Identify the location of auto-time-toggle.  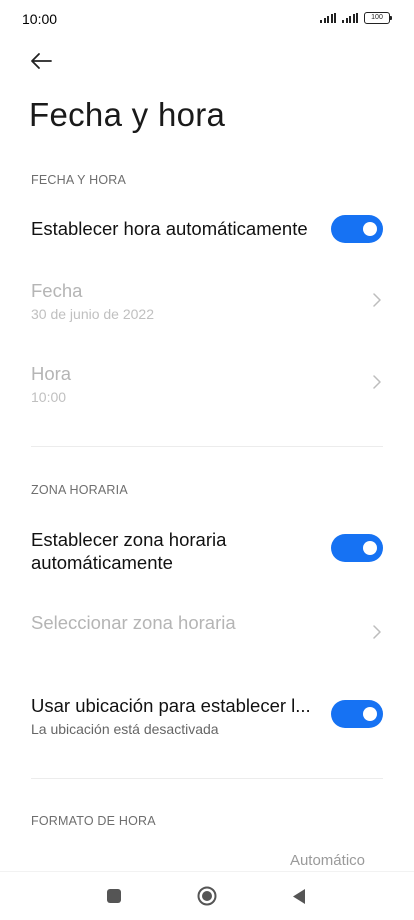
(357, 229).